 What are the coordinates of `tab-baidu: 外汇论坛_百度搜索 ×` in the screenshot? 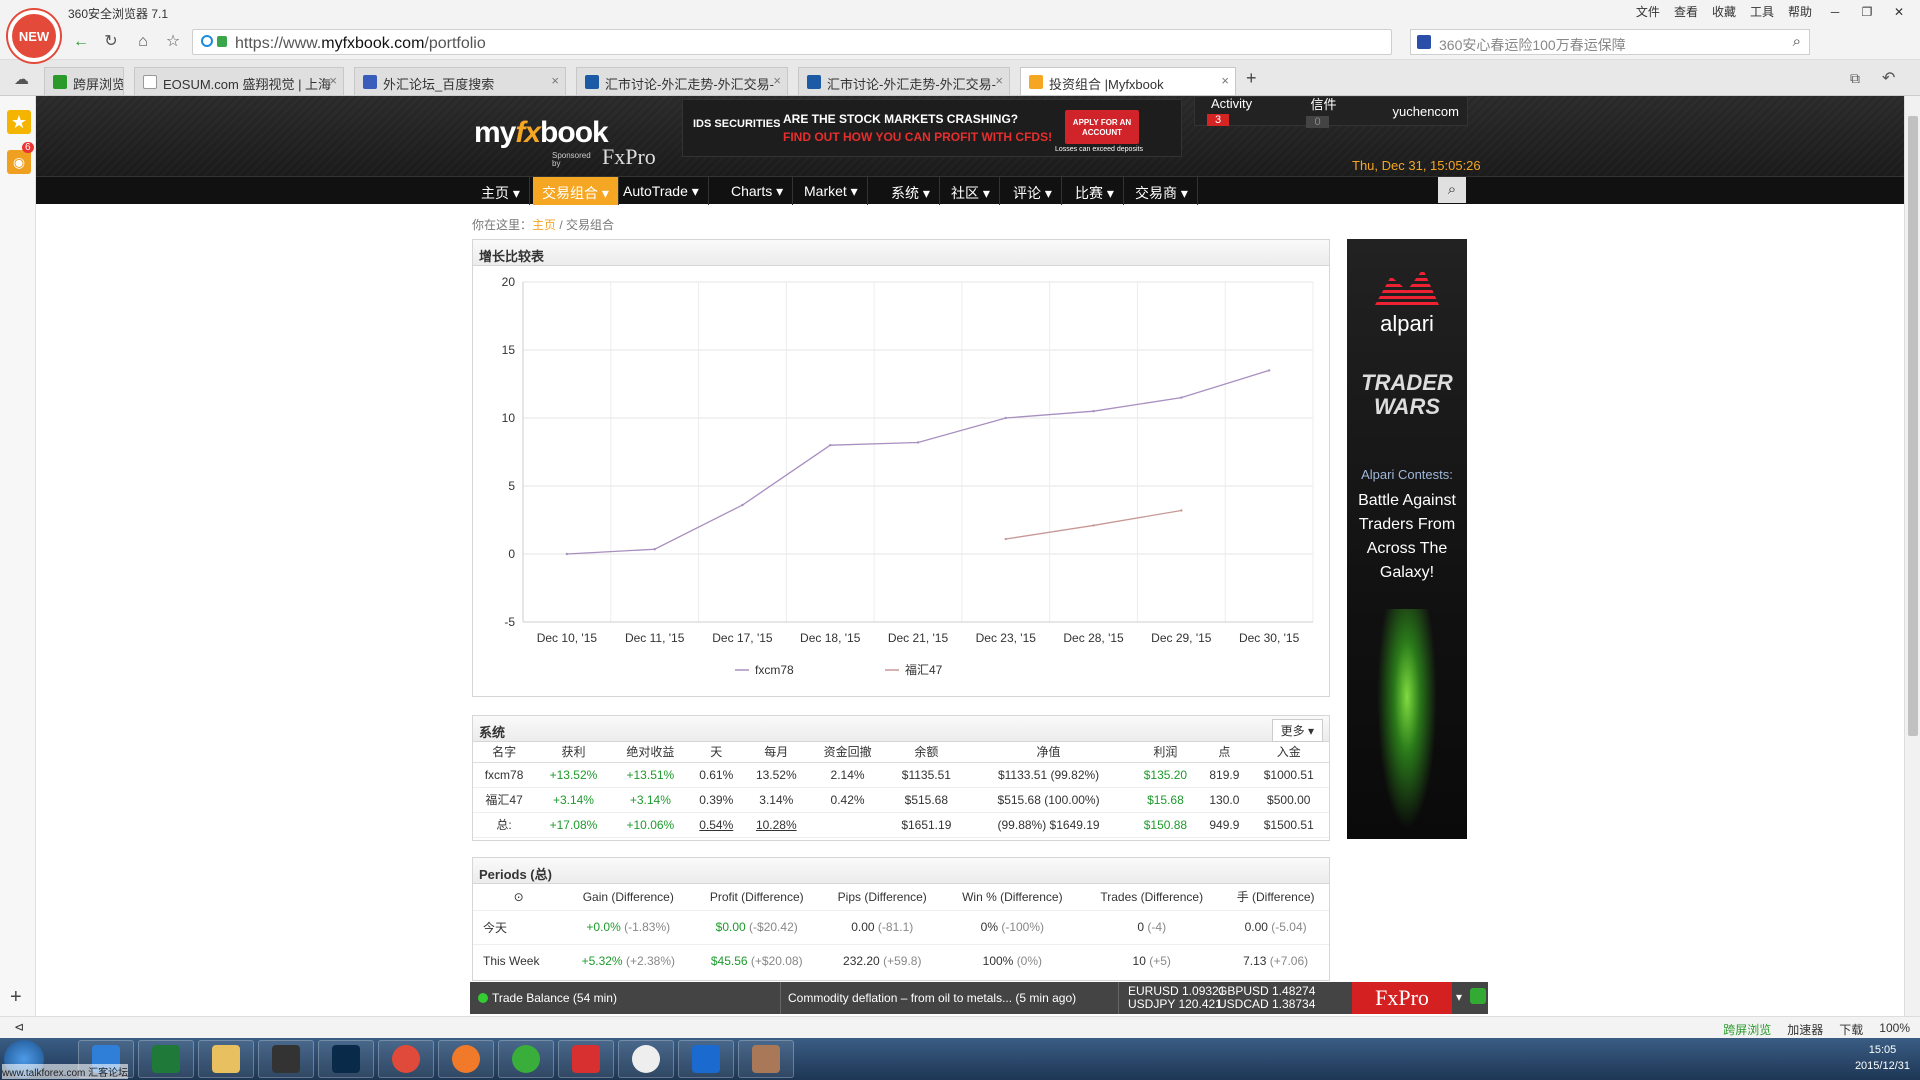 It's located at (460, 81).